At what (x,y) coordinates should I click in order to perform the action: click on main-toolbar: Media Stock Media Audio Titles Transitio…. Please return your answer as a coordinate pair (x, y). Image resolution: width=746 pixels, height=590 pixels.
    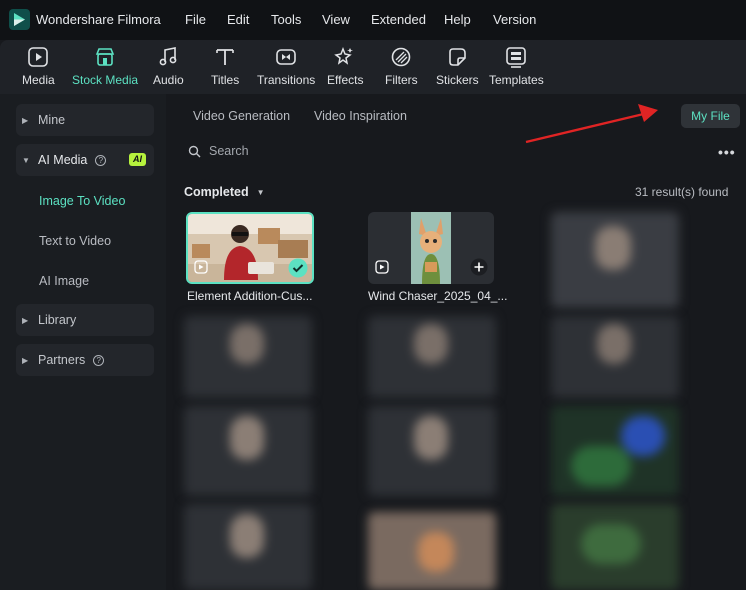
    Looking at the image, I should click on (373, 67).